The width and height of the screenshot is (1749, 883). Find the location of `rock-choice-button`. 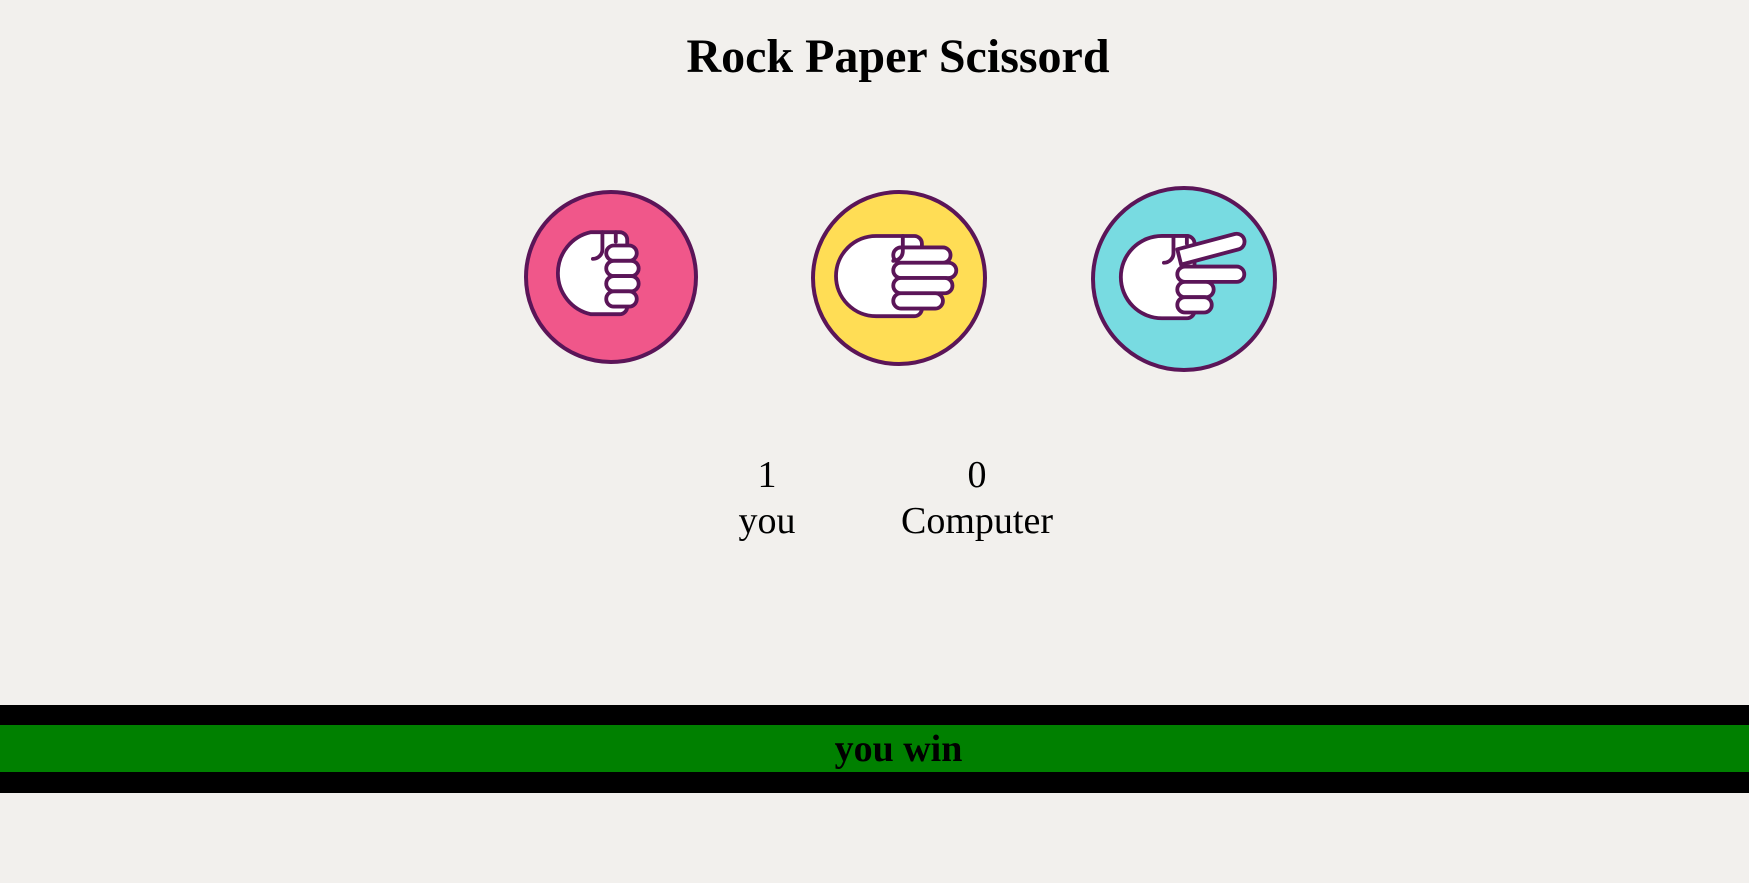

rock-choice-button is located at coordinates (611, 277).